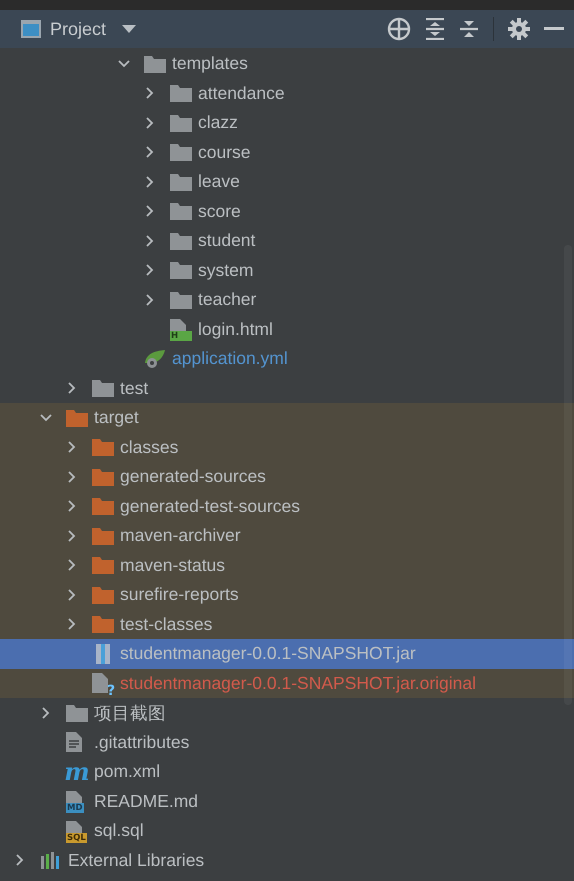 This screenshot has height=881, width=574. Describe the element at coordinates (287, 93) in the screenshot. I see `tree-item: attendance` at that location.